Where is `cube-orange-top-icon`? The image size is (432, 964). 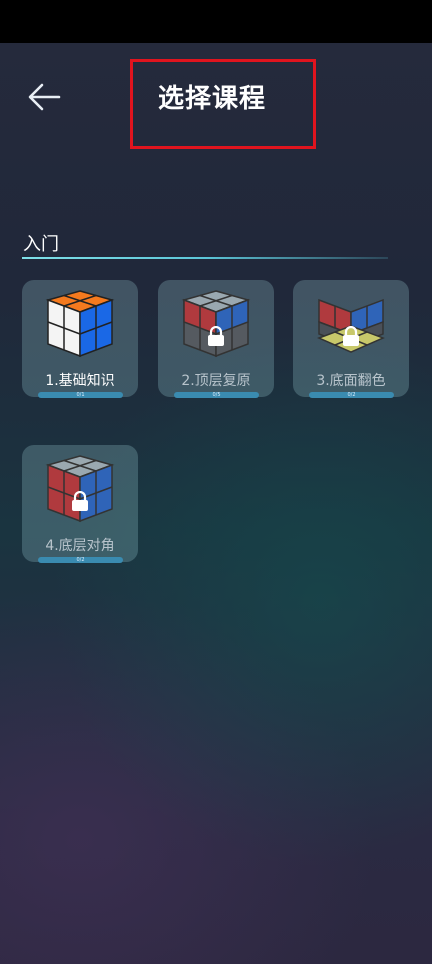
cube-orange-top-icon is located at coordinates (80, 324).